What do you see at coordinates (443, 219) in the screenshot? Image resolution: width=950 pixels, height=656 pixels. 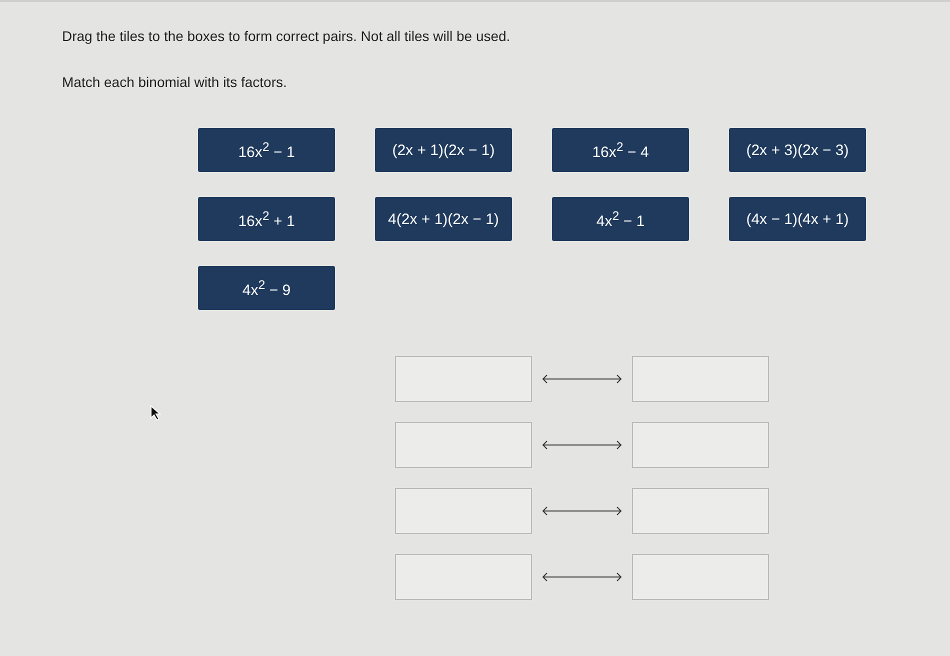 I see `expression-tile: 4(2x + 1)(2x − 1)` at bounding box center [443, 219].